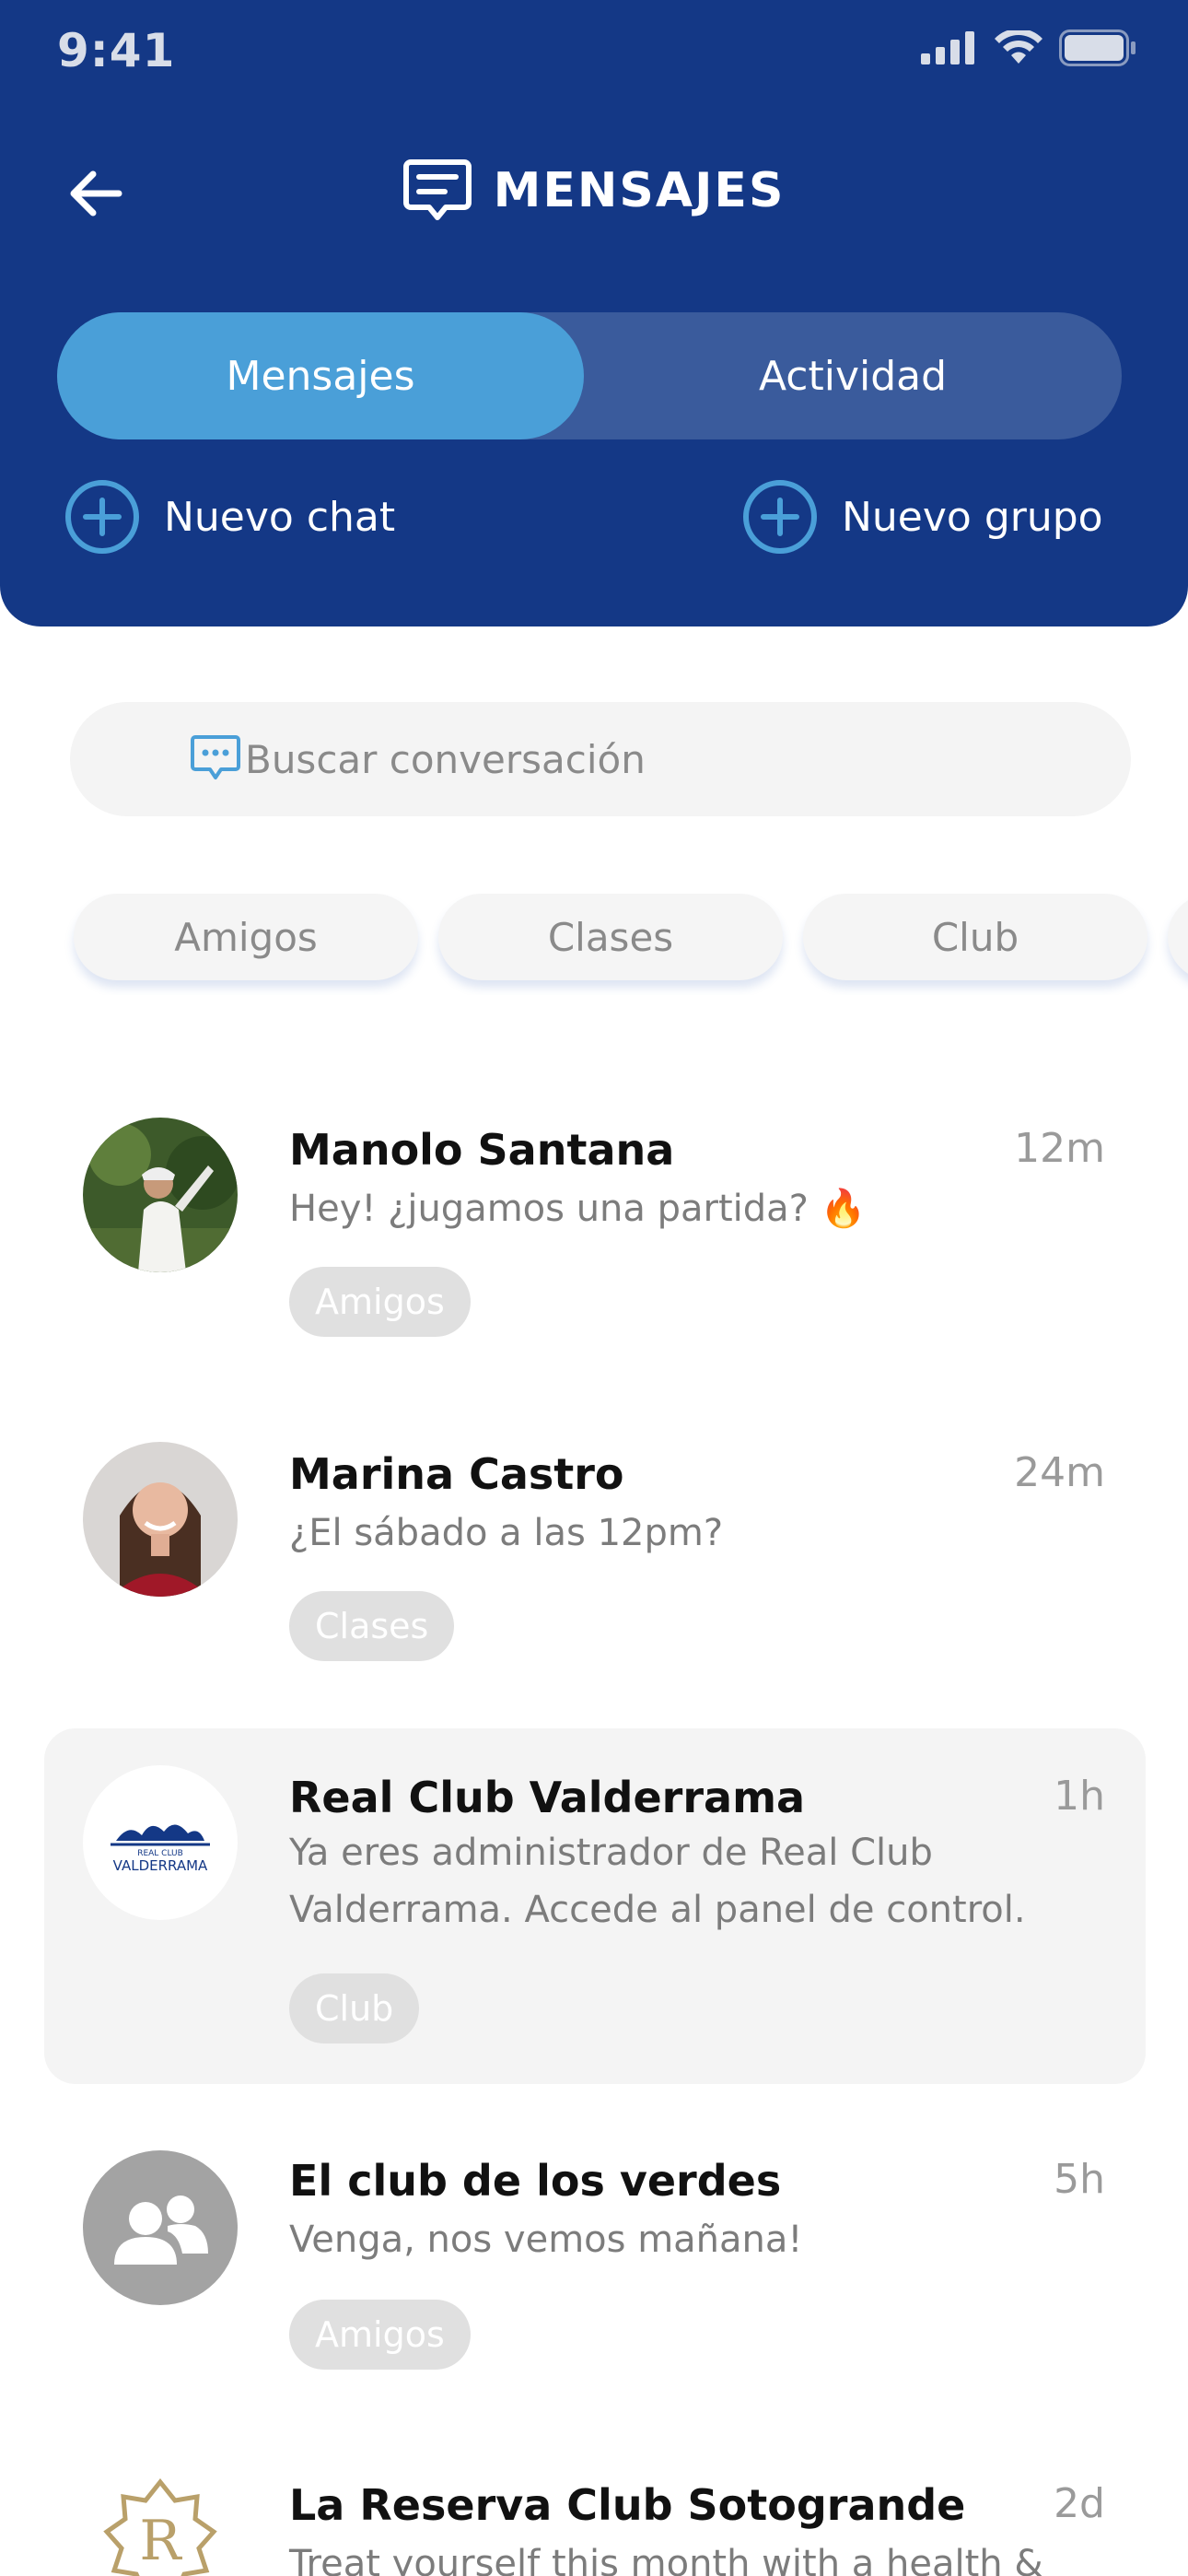 This screenshot has height=2576, width=1188. Describe the element at coordinates (456, 1474) in the screenshot. I see `conversation-name: Marina Castro` at that location.